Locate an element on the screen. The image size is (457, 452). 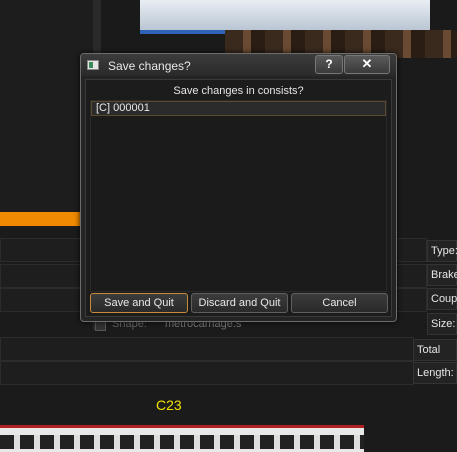
coupling-label: Coupl is located at coordinates (442, 299).